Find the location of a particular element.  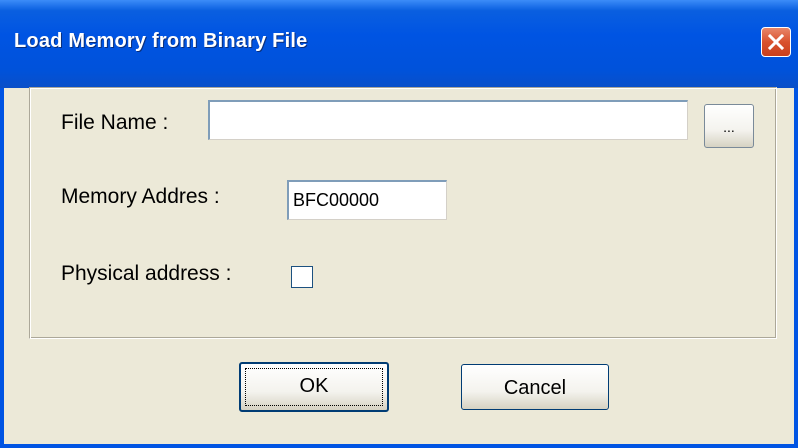

ok-button-label: OK is located at coordinates (314, 386).